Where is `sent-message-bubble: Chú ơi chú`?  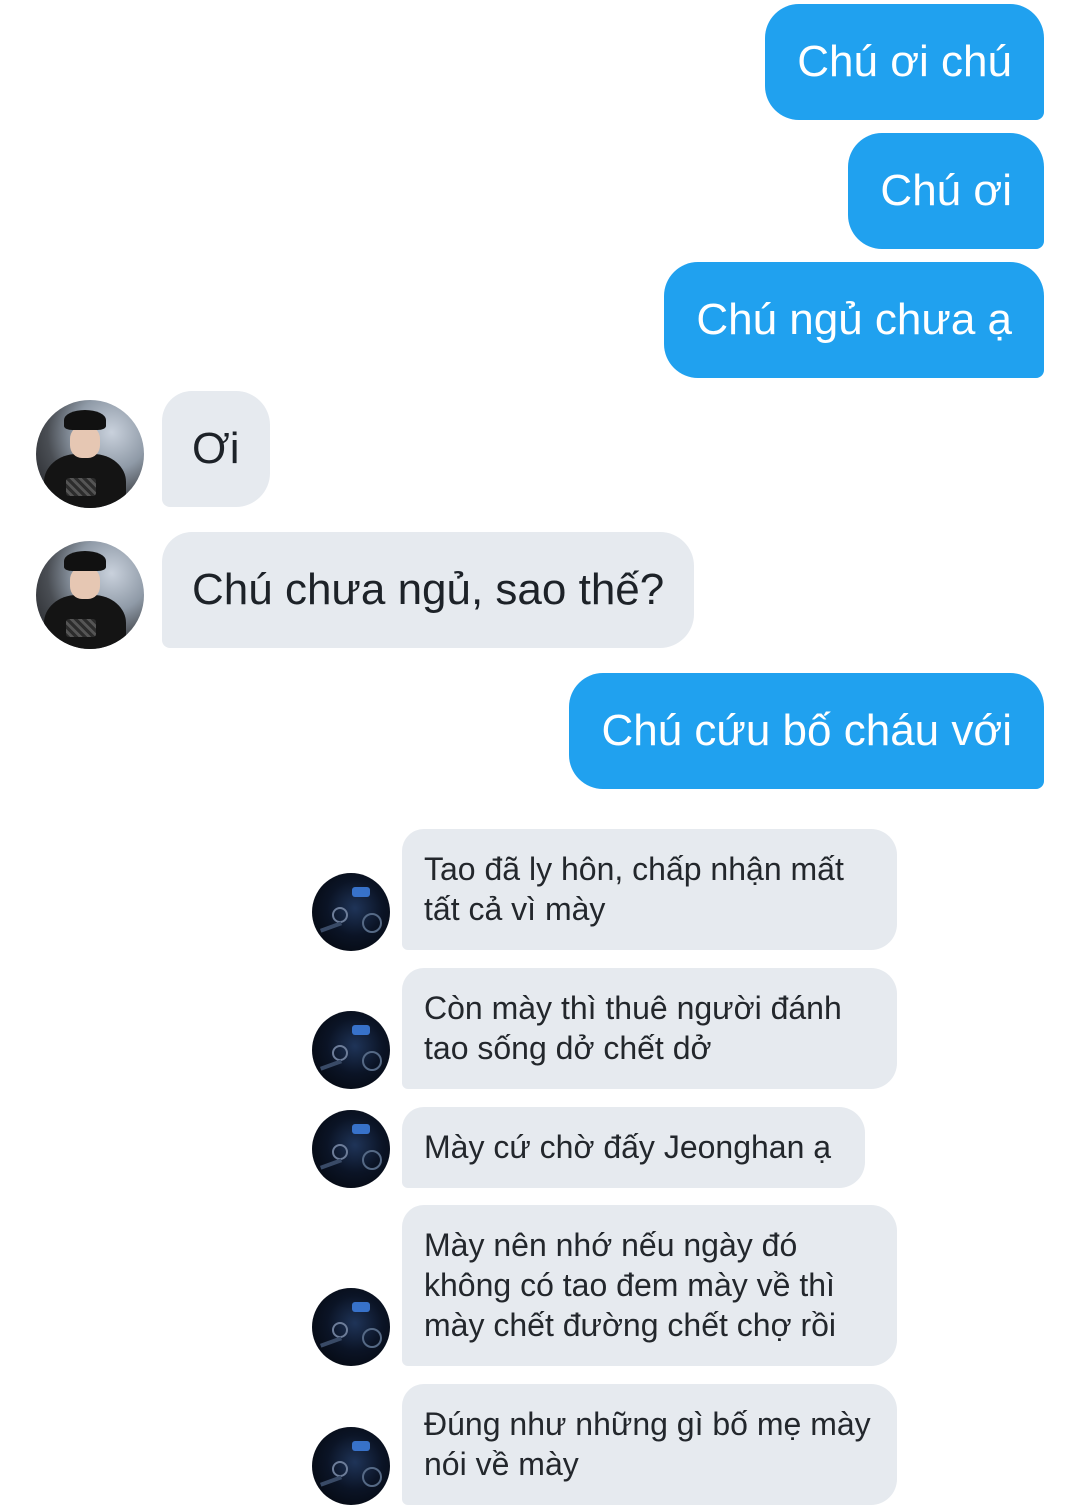 sent-message-bubble: Chú ơi chú is located at coordinates (904, 62).